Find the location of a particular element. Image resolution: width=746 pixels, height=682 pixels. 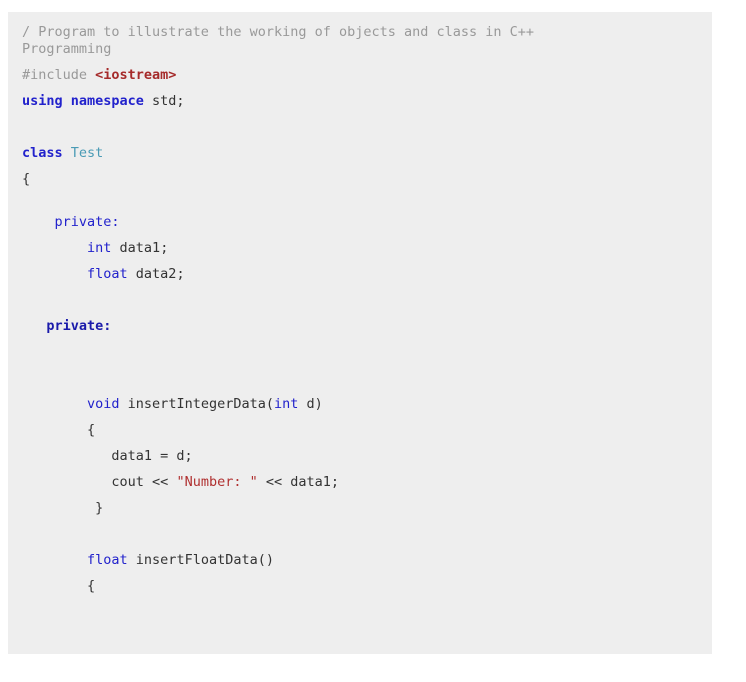

code-token-plain: d) is located at coordinates (310, 404).